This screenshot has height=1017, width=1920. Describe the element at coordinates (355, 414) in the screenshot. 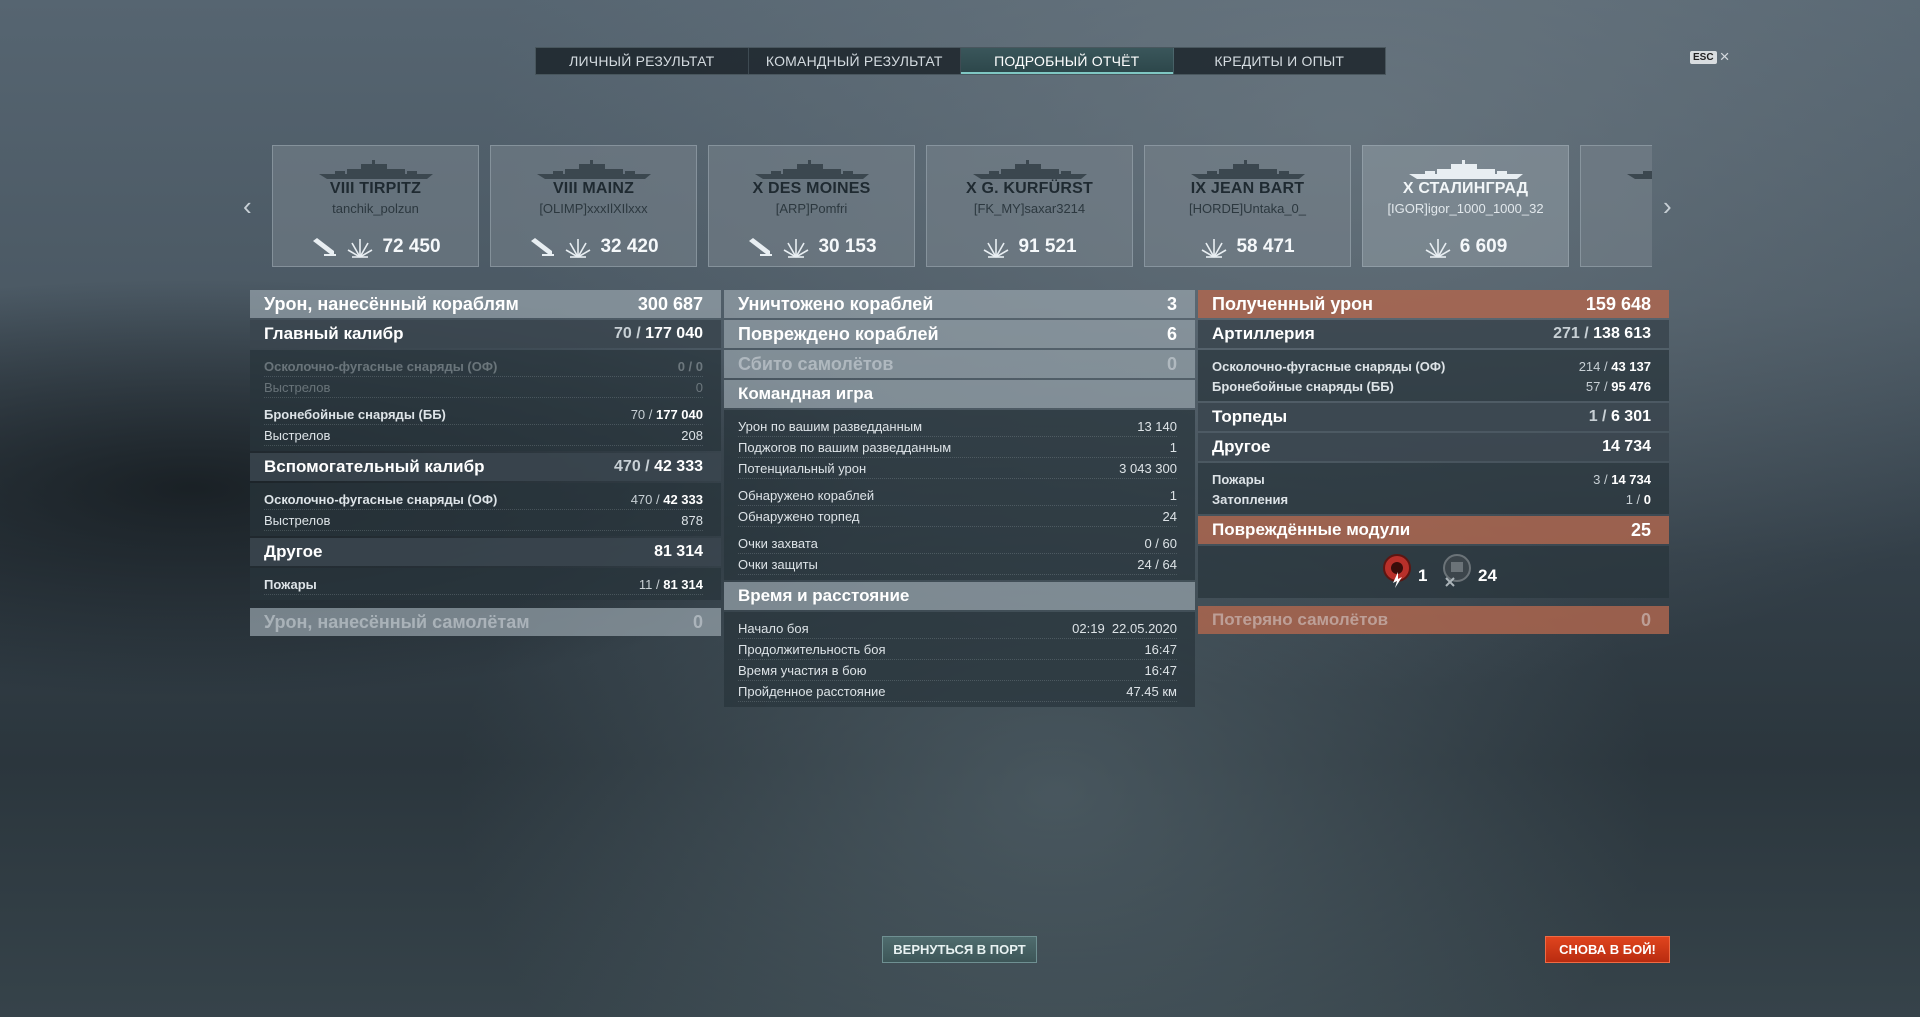

I see `ap-shells-label: Бронебойные снаряды (ББ)` at that location.